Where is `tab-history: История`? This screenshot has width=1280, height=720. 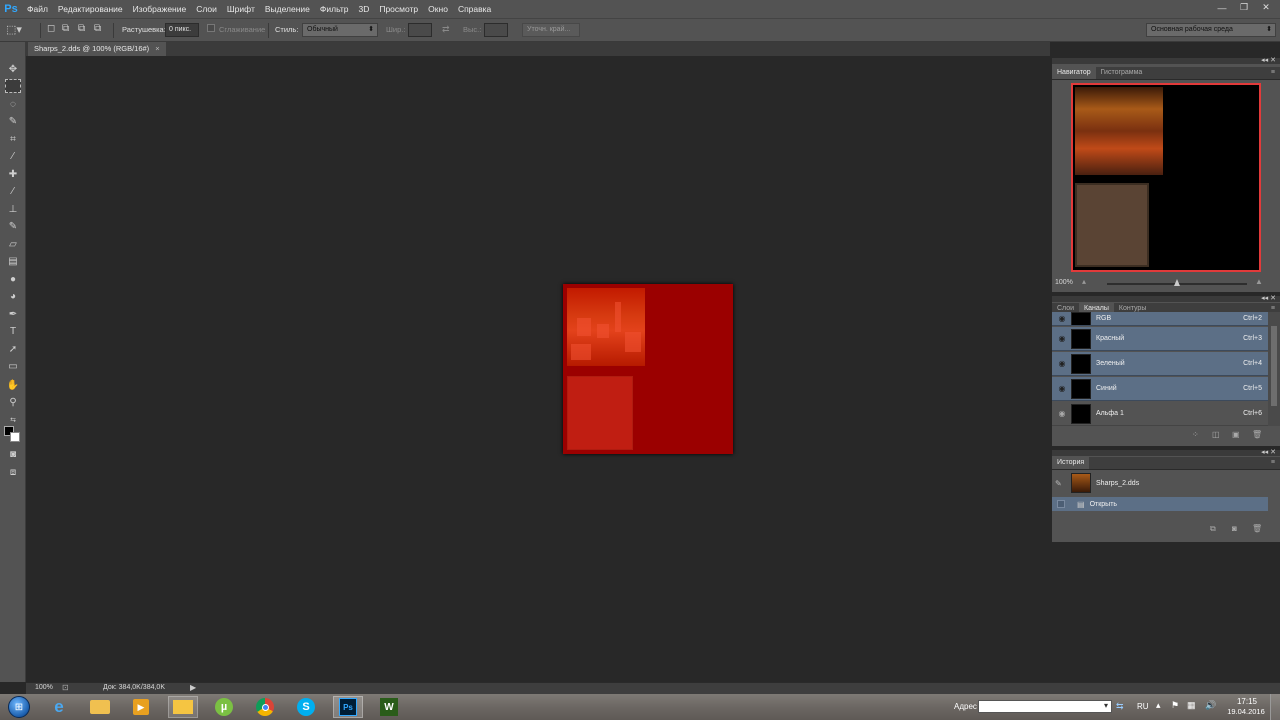
tab-history: История is located at coordinates (1071, 463).